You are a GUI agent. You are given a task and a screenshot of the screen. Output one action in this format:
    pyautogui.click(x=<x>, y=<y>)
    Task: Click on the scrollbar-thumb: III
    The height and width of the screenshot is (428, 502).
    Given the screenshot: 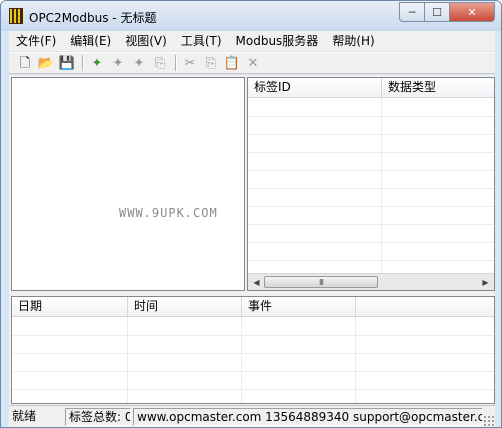 What is the action you would take?
    pyautogui.click(x=321, y=282)
    